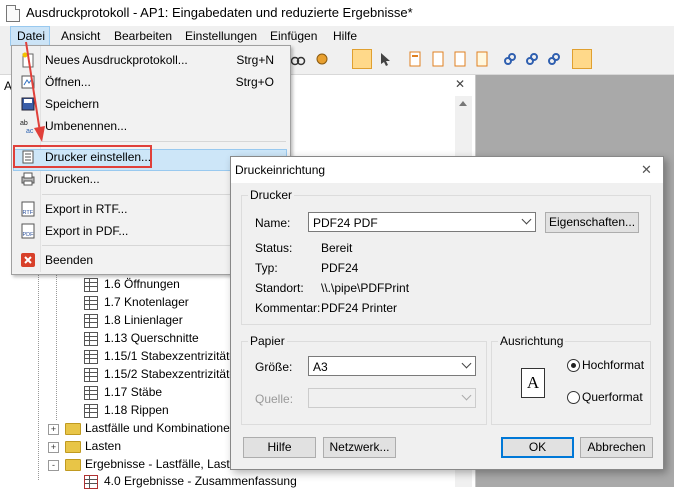 The height and width of the screenshot is (491, 674). Describe the element at coordinates (279, 447) in the screenshot. I see `help-button: Hilfe` at that location.